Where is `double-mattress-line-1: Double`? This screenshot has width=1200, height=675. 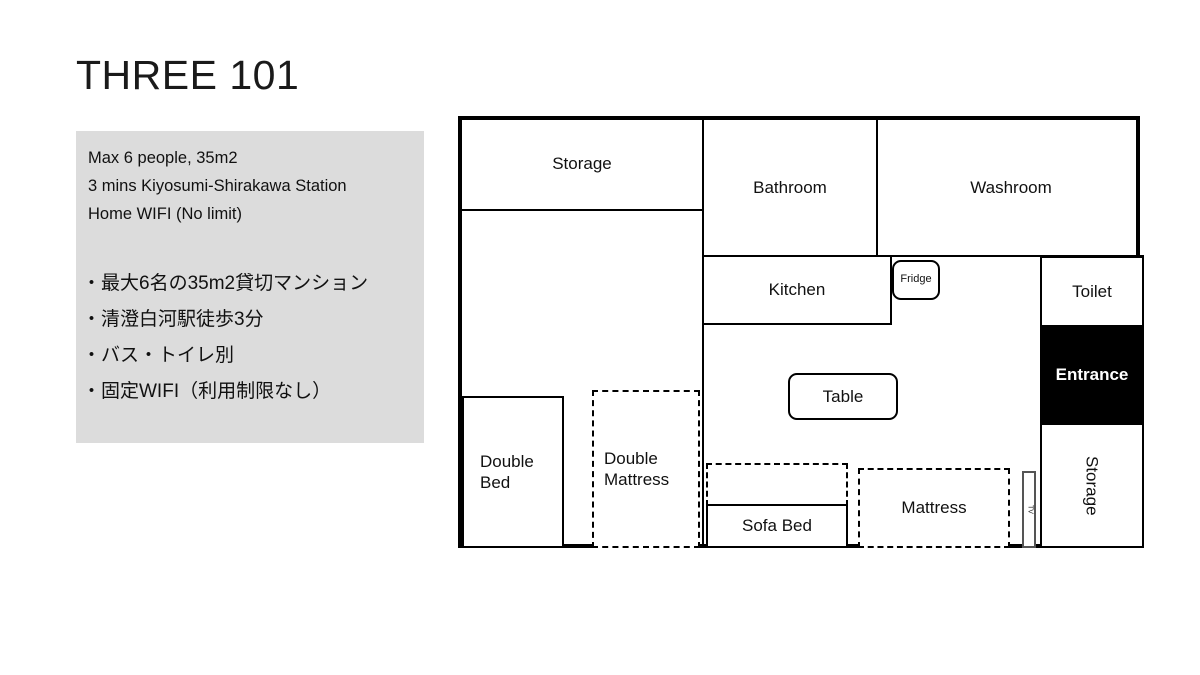 double-mattress-line-1: Double is located at coordinates (631, 458).